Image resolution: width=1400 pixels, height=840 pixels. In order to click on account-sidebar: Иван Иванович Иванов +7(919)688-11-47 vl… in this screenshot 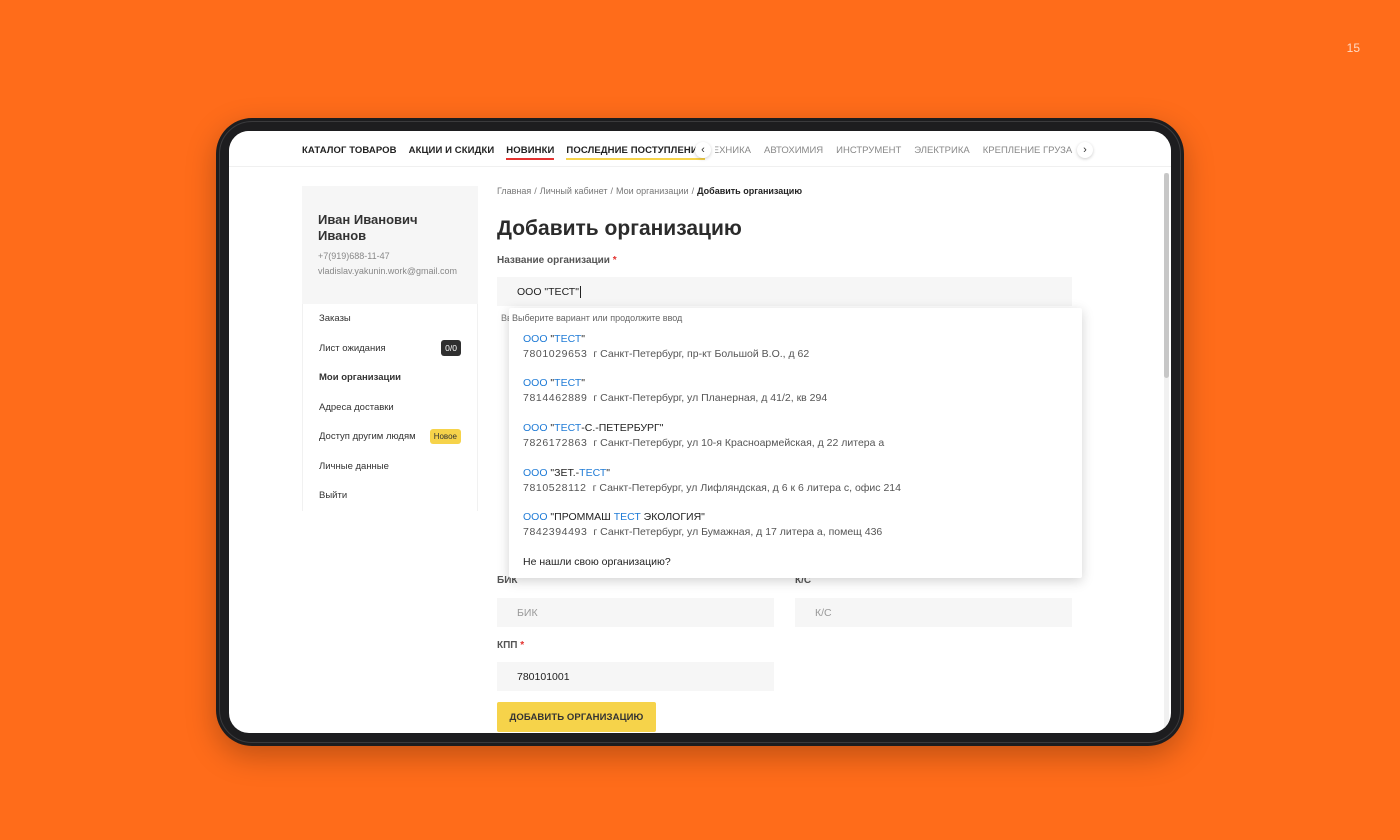, I will do `click(390, 348)`.